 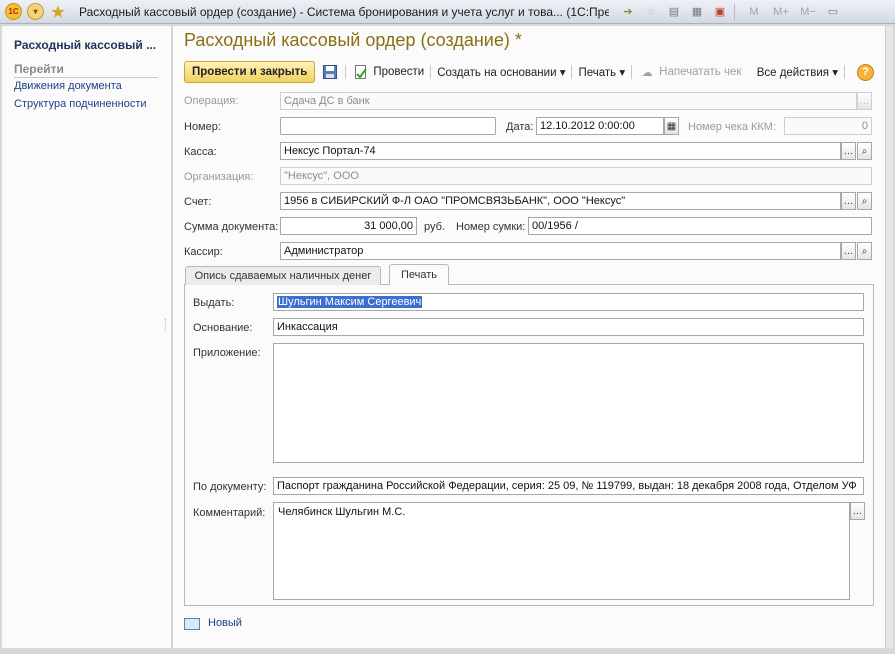 I want to click on star-outline-icon: ☆, so click(x=651, y=12).